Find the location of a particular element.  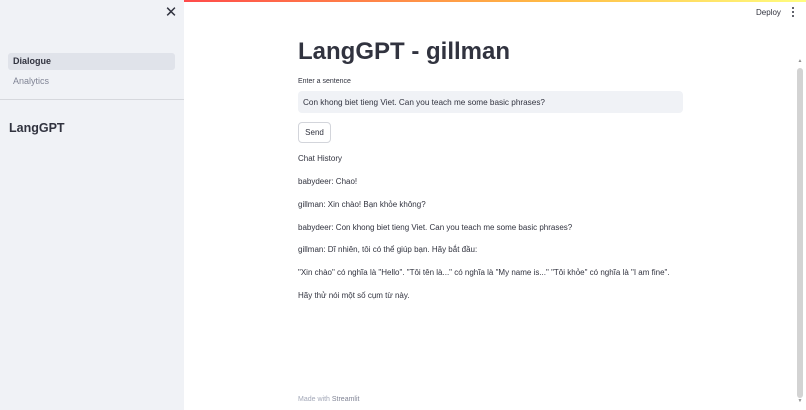

chat-message: Hãy thử nói một số cụm từ này. is located at coordinates (354, 295).